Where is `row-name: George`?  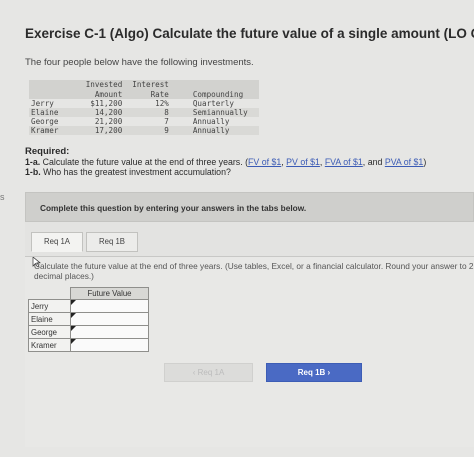
row-name: George is located at coordinates (49, 332).